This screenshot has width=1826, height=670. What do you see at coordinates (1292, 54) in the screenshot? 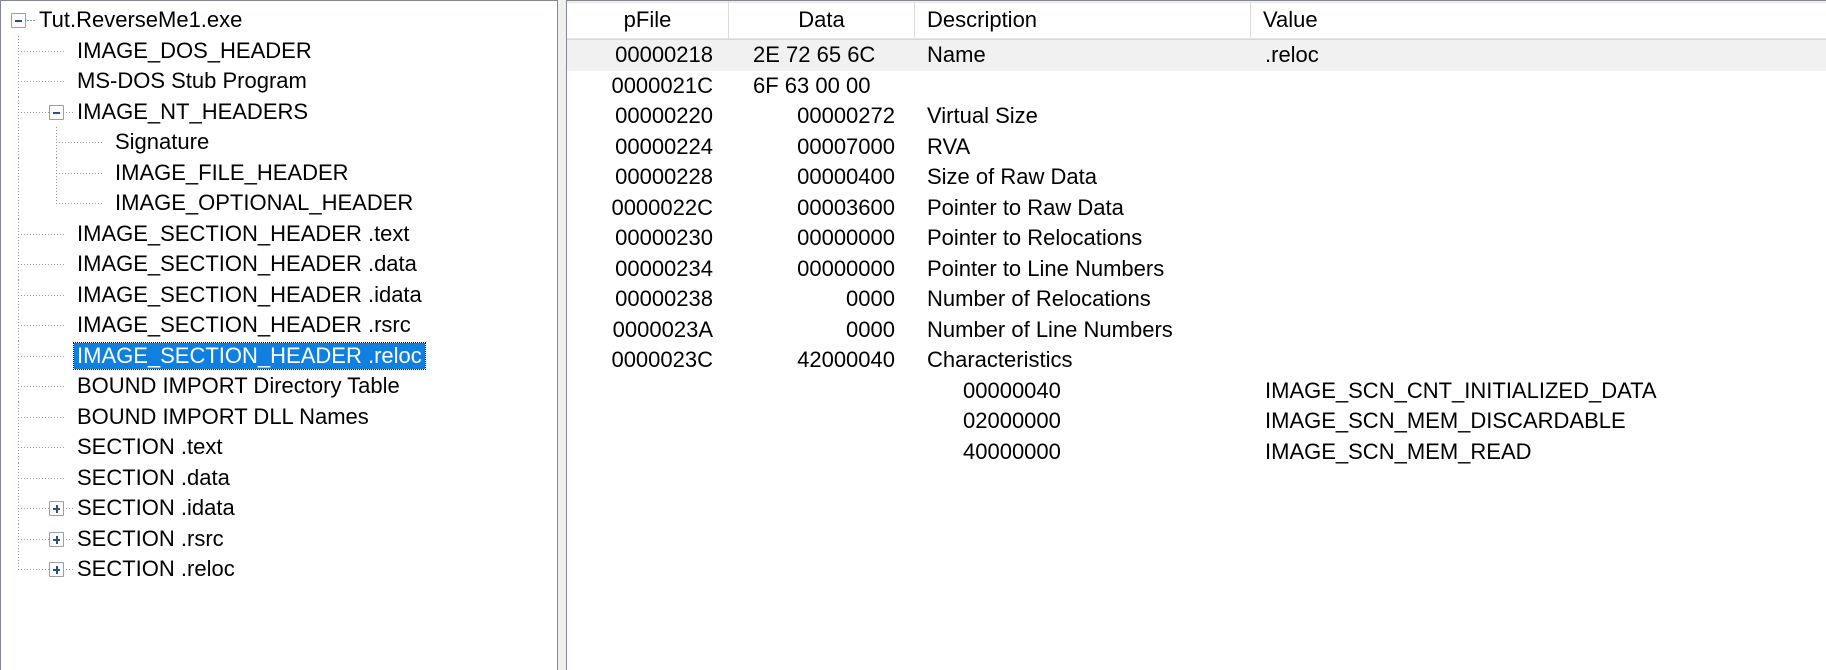
I see `cell-value: .reloc` at bounding box center [1292, 54].